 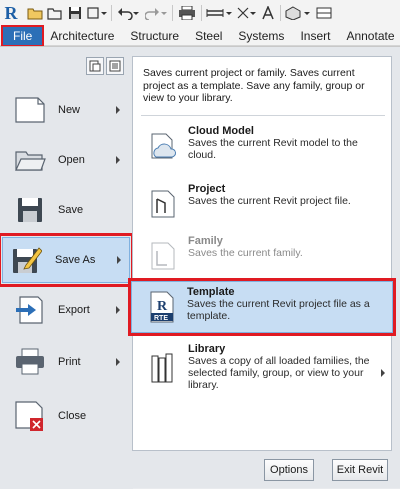 What do you see at coordinates (261, 36) in the screenshot?
I see `tab-systems: Systems` at bounding box center [261, 36].